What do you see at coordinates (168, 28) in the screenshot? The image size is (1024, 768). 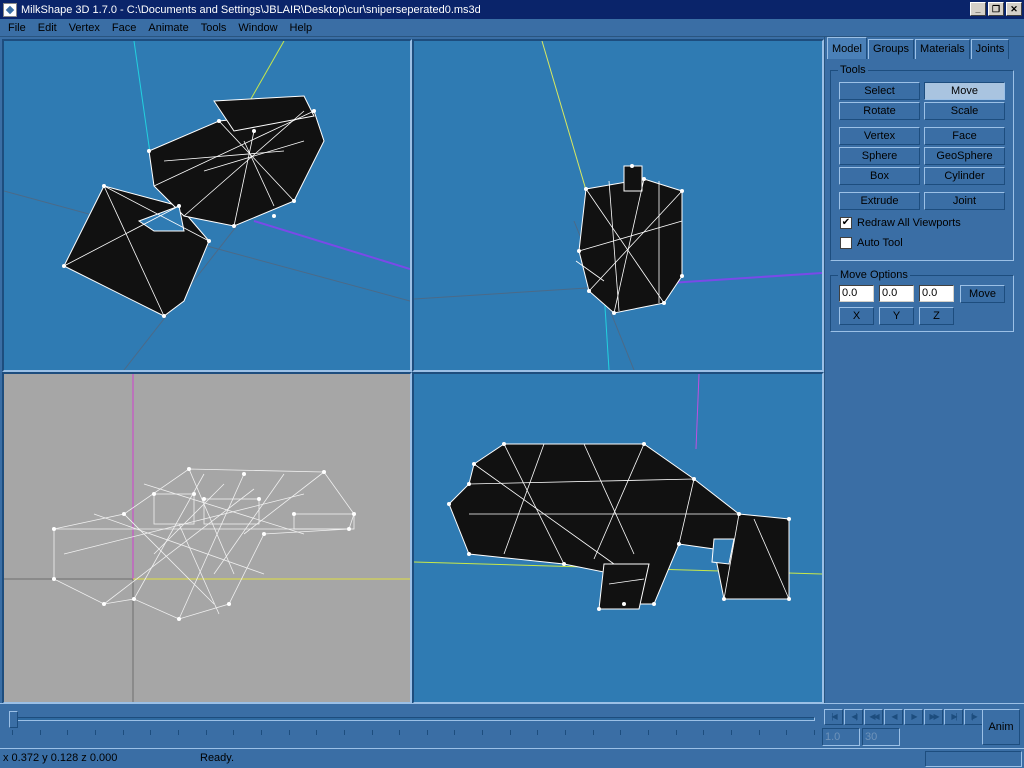 I see `menu-animate: Animate` at bounding box center [168, 28].